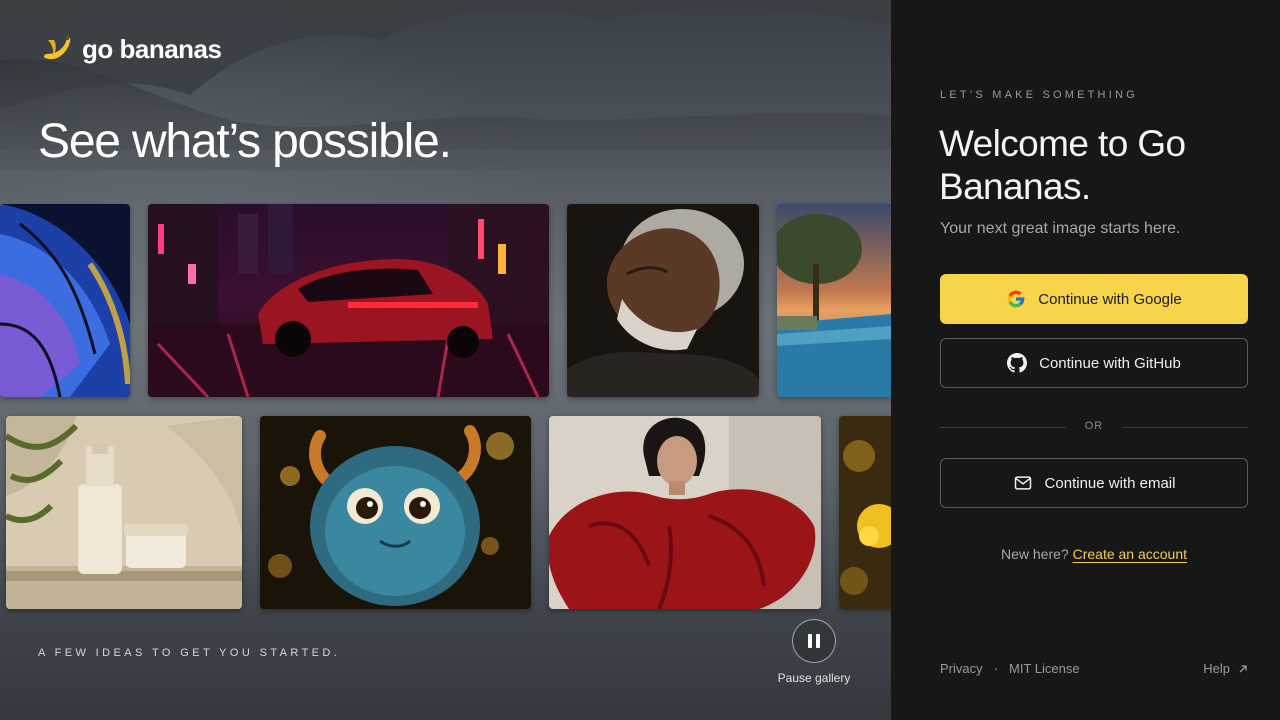 This screenshot has height=720, width=1280. Describe the element at coordinates (1062, 165) in the screenshot. I see `auth-title: Welcome to Go Bananas.` at that location.